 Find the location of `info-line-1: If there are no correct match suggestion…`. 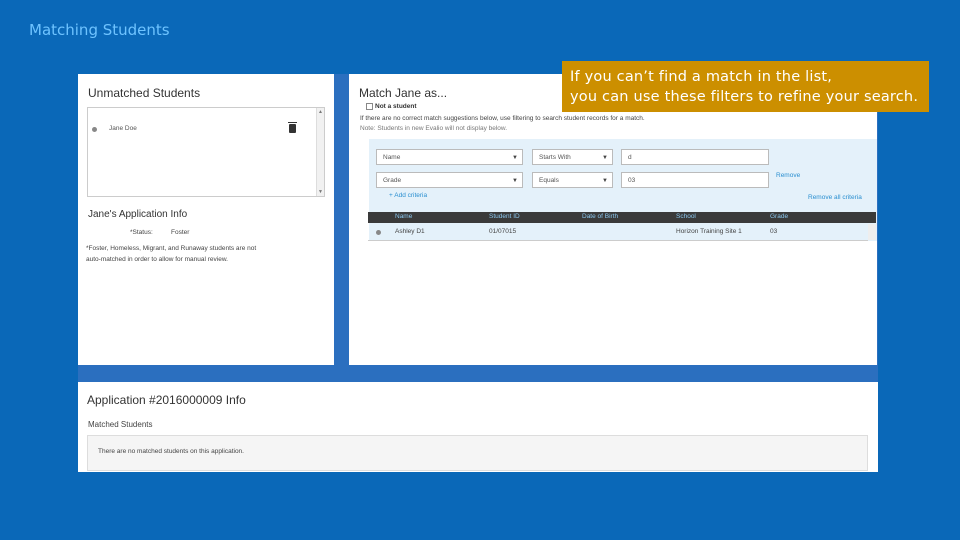

info-line-1: If there are no correct match suggestion… is located at coordinates (502, 118).